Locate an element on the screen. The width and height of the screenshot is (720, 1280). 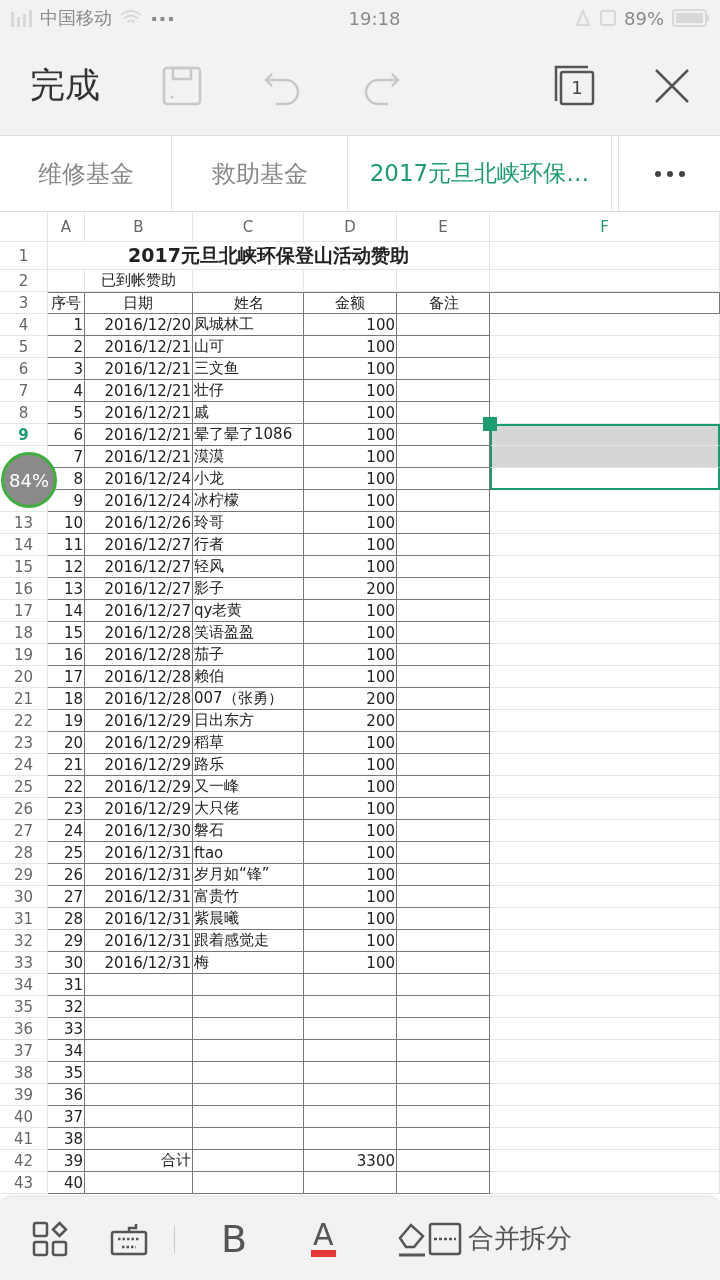
row-header: 19 is located at coordinates (24, 655).